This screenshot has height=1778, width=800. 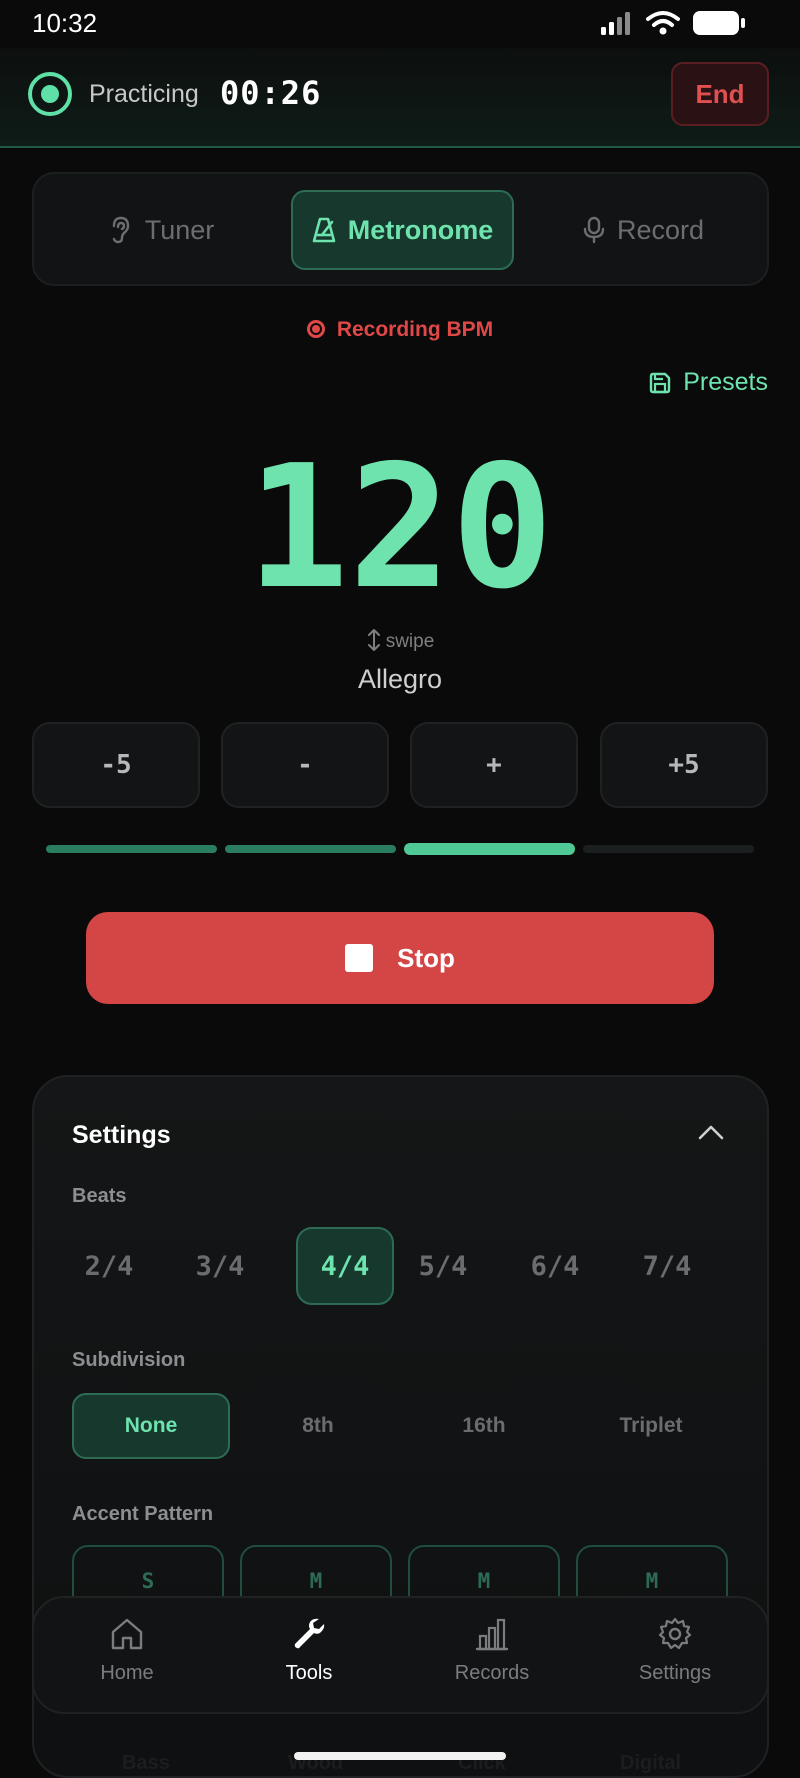 I want to click on nav-settings: Settings, so click(x=675, y=1650).